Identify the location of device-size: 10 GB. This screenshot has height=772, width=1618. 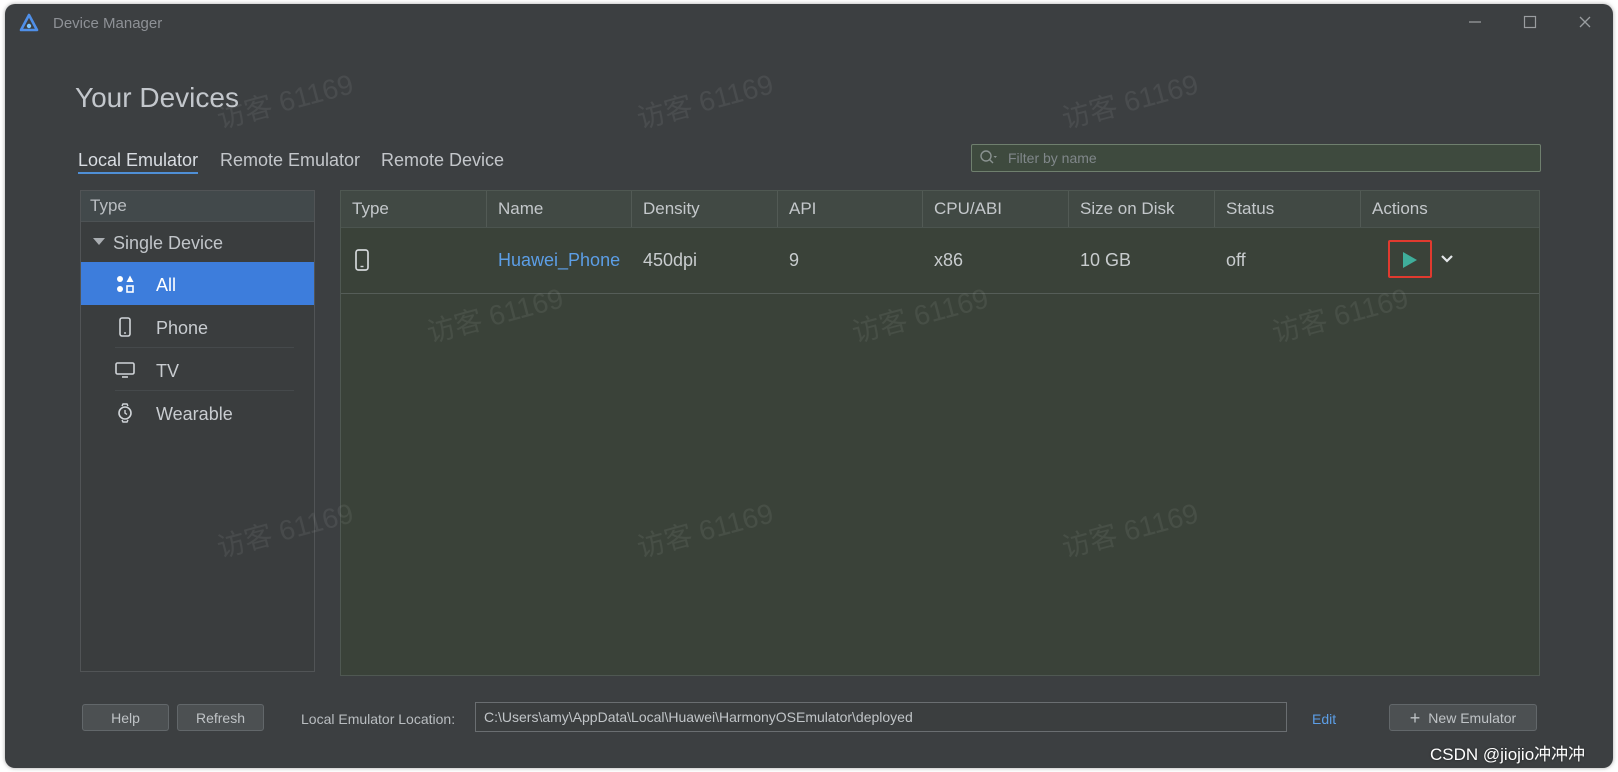
(1106, 260).